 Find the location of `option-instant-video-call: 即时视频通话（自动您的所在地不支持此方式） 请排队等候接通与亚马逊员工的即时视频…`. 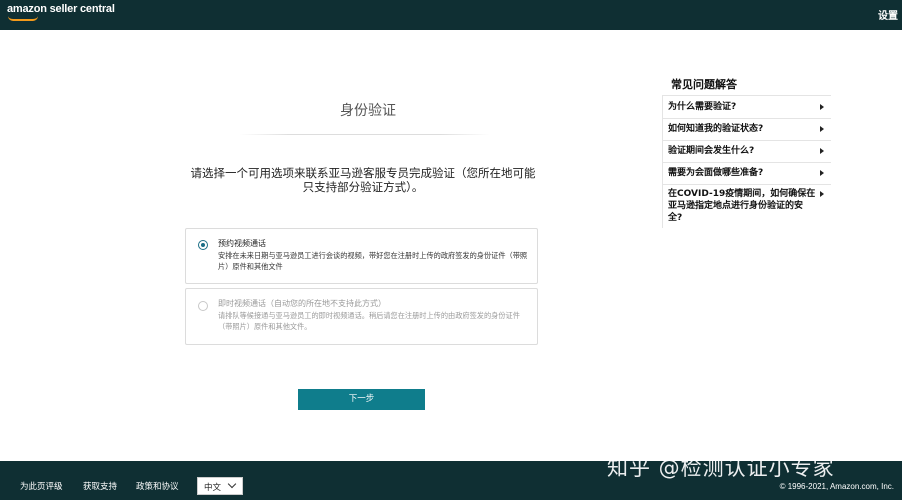

option-instant-video-call: 即时视频通话（自动您的所在地不支持此方式） 请排队等候接通与亚马逊员工的即时视频… is located at coordinates (361, 316).